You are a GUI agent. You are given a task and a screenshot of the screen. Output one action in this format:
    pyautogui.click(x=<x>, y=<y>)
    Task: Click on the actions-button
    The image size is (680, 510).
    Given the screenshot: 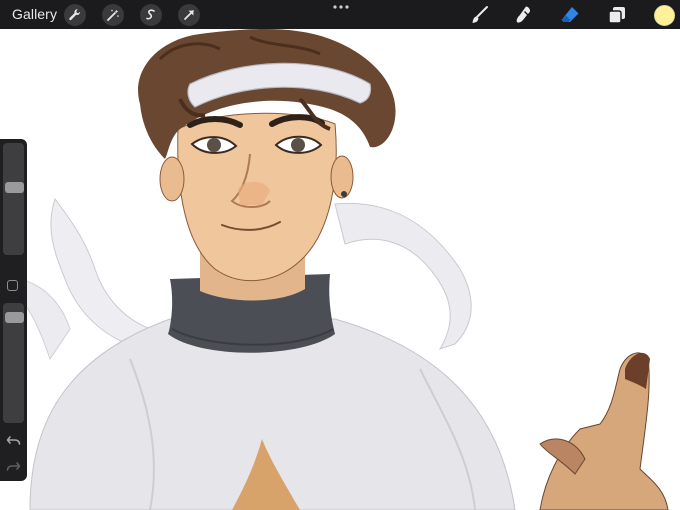 What is the action you would take?
    pyautogui.click(x=75, y=15)
    